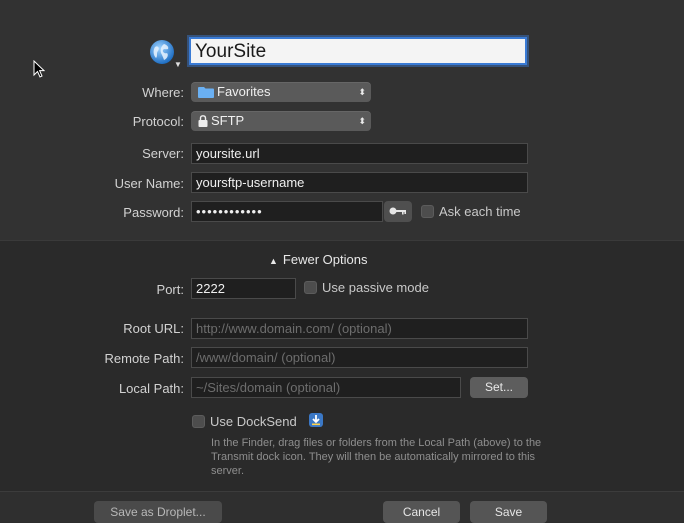 This screenshot has width=684, height=523. Describe the element at coordinates (244, 91) in the screenshot. I see `where-value: Favorites` at that location.